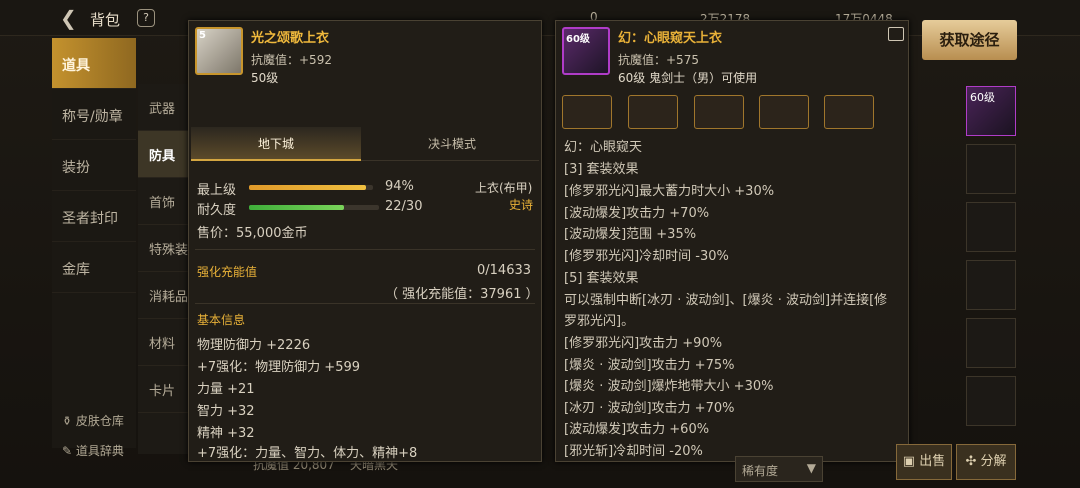  Describe the element at coordinates (69, 451) in the screenshot. I see `book-icon: ✎` at that location.